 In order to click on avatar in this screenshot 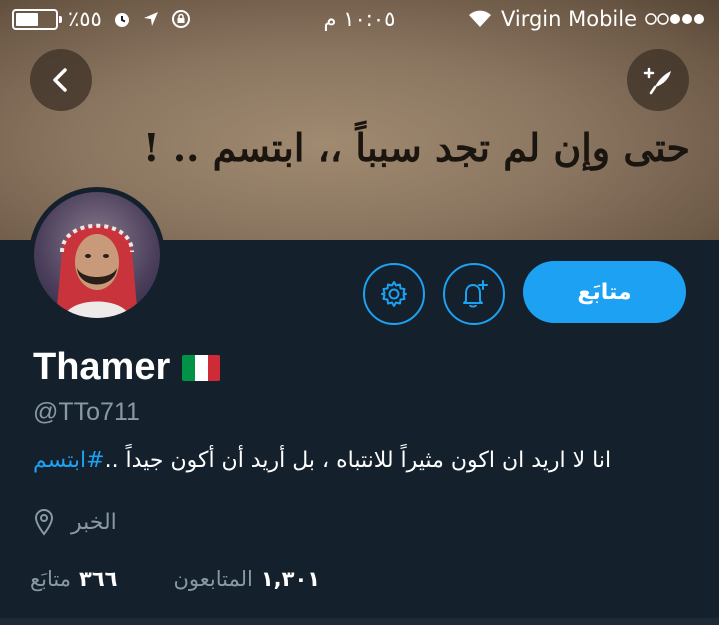, I will do `click(97, 255)`.